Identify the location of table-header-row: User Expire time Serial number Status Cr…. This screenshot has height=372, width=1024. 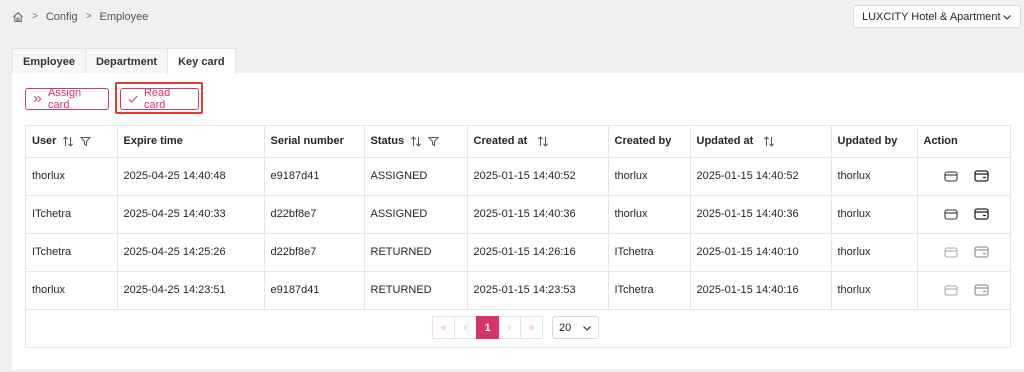
(518, 142).